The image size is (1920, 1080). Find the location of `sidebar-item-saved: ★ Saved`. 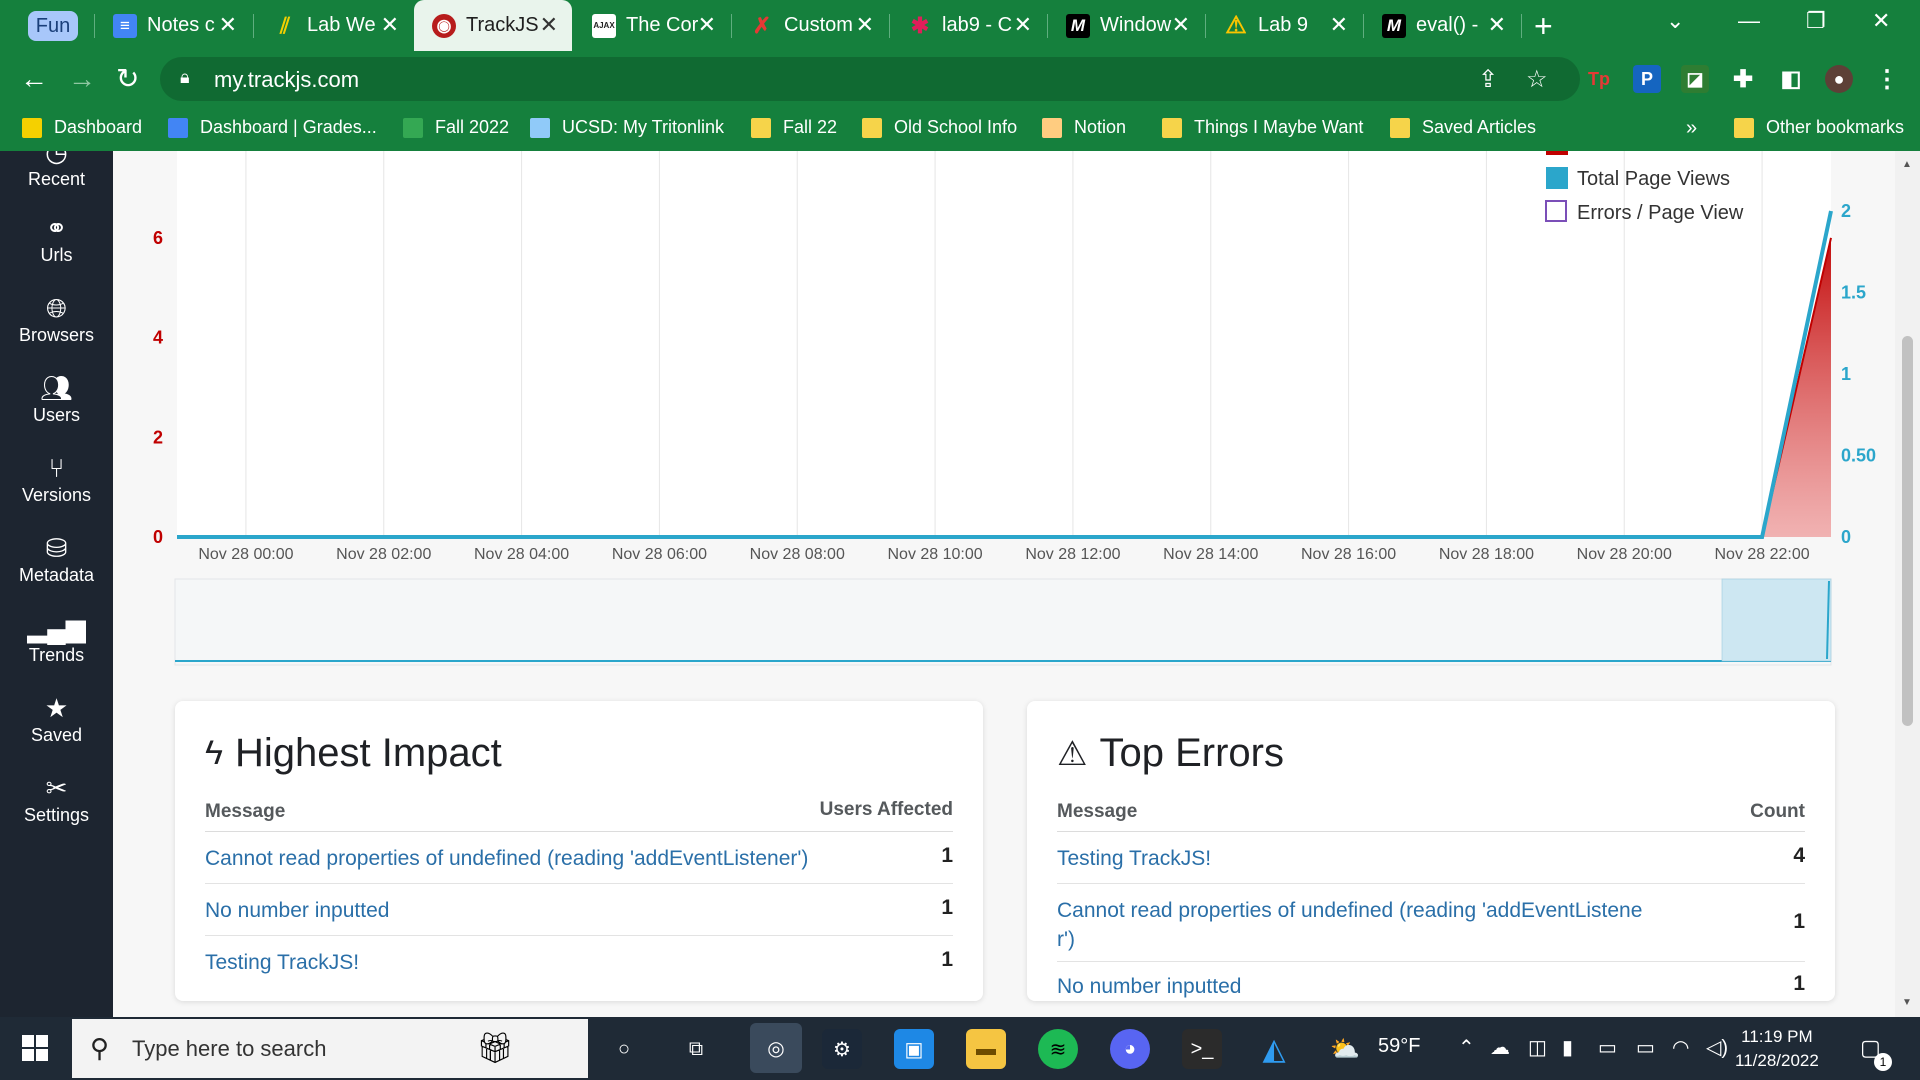

sidebar-item-saved: ★ Saved is located at coordinates (56, 719).